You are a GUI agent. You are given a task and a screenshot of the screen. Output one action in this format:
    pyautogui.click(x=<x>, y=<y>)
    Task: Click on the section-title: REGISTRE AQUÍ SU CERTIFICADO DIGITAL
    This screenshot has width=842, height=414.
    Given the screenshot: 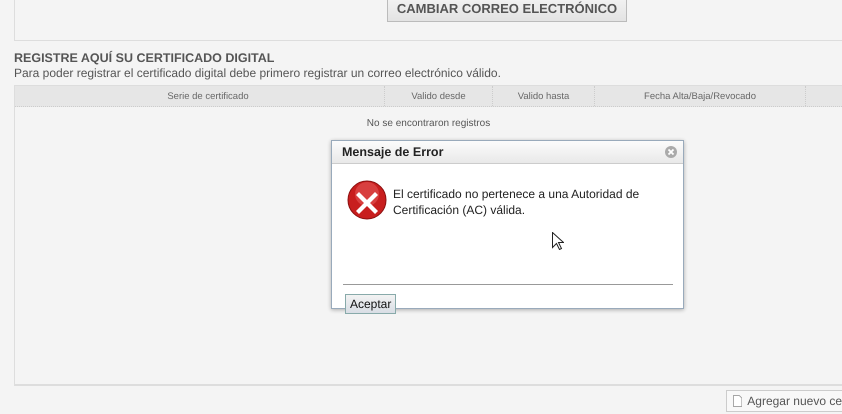 What is the action you would take?
    pyautogui.click(x=145, y=58)
    